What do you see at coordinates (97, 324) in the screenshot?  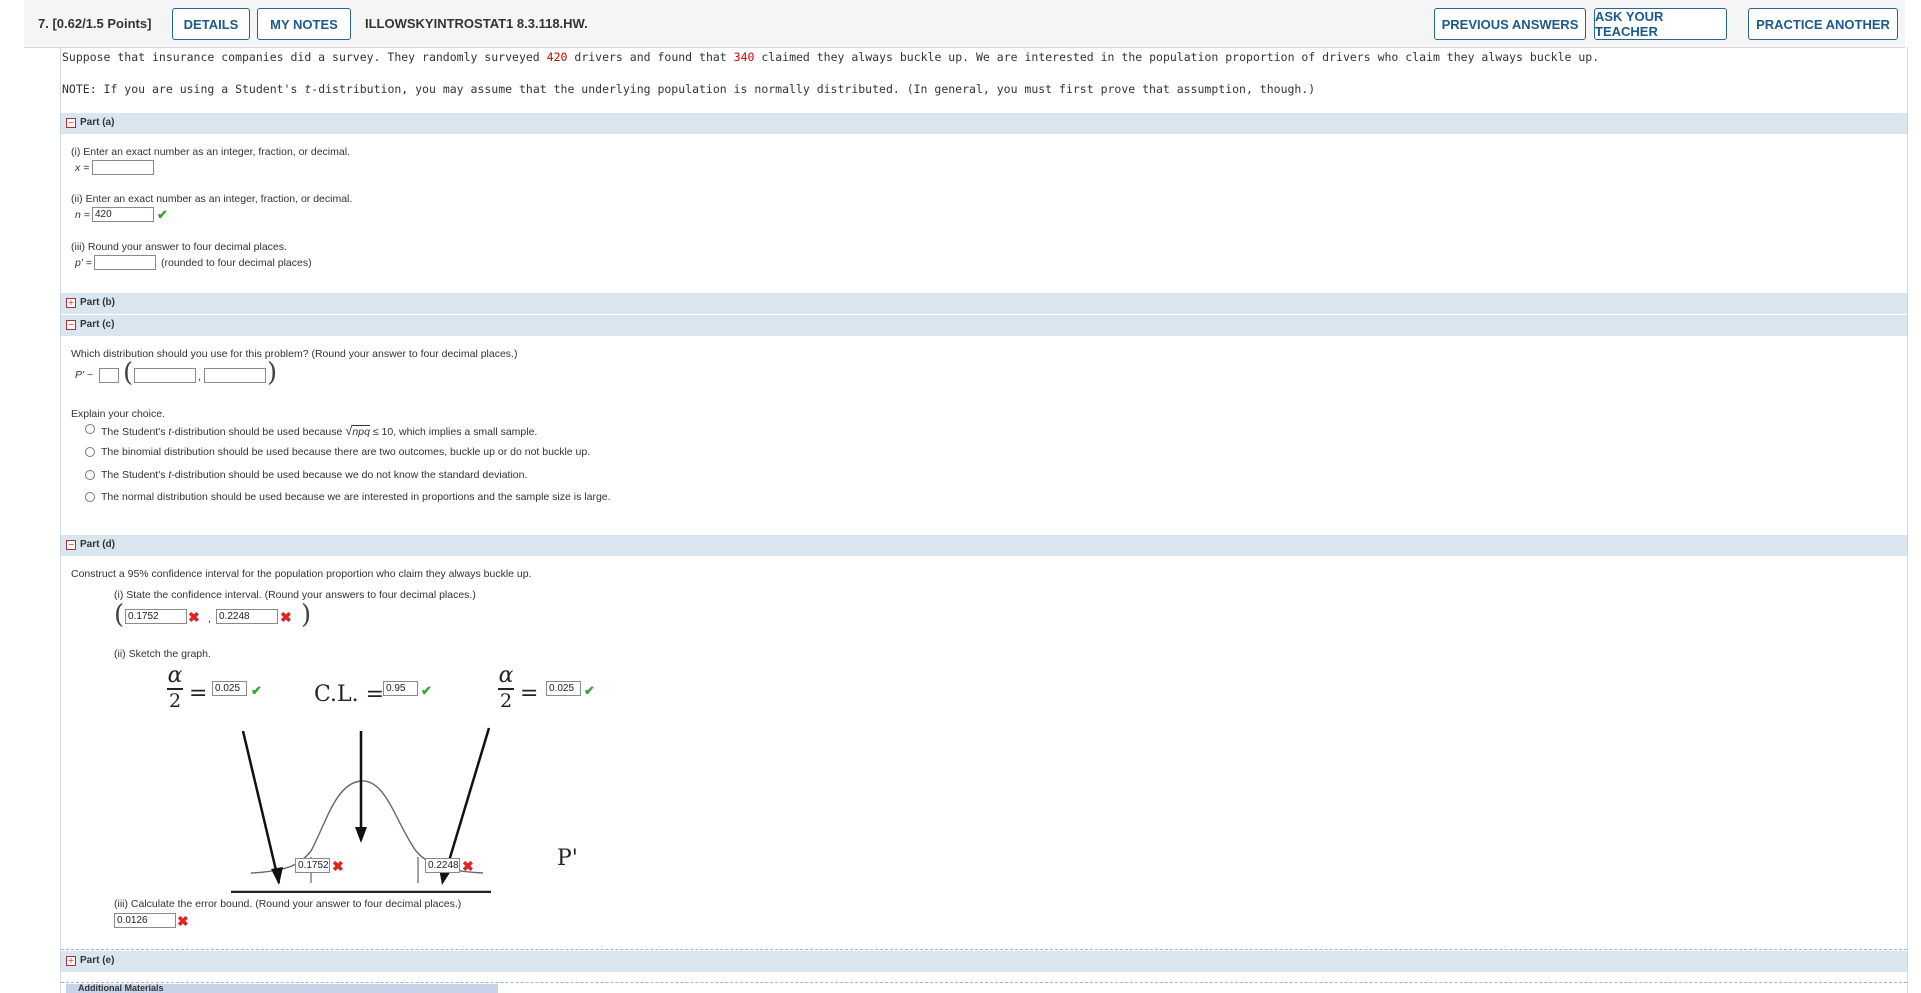 I see `part-c-title: Part (c)` at bounding box center [97, 324].